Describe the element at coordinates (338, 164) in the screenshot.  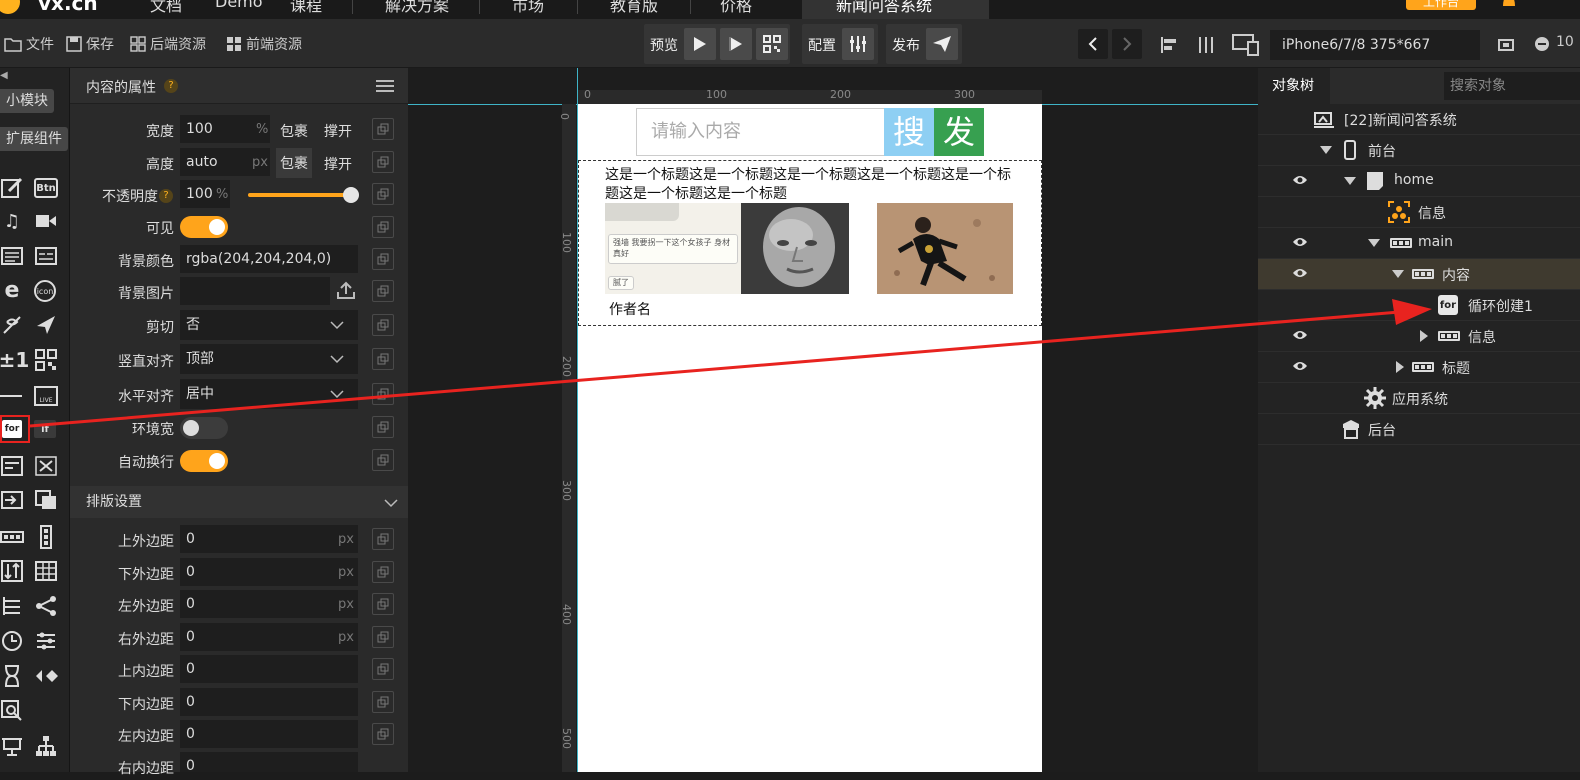
I see `height-fill-button: 撑开` at that location.